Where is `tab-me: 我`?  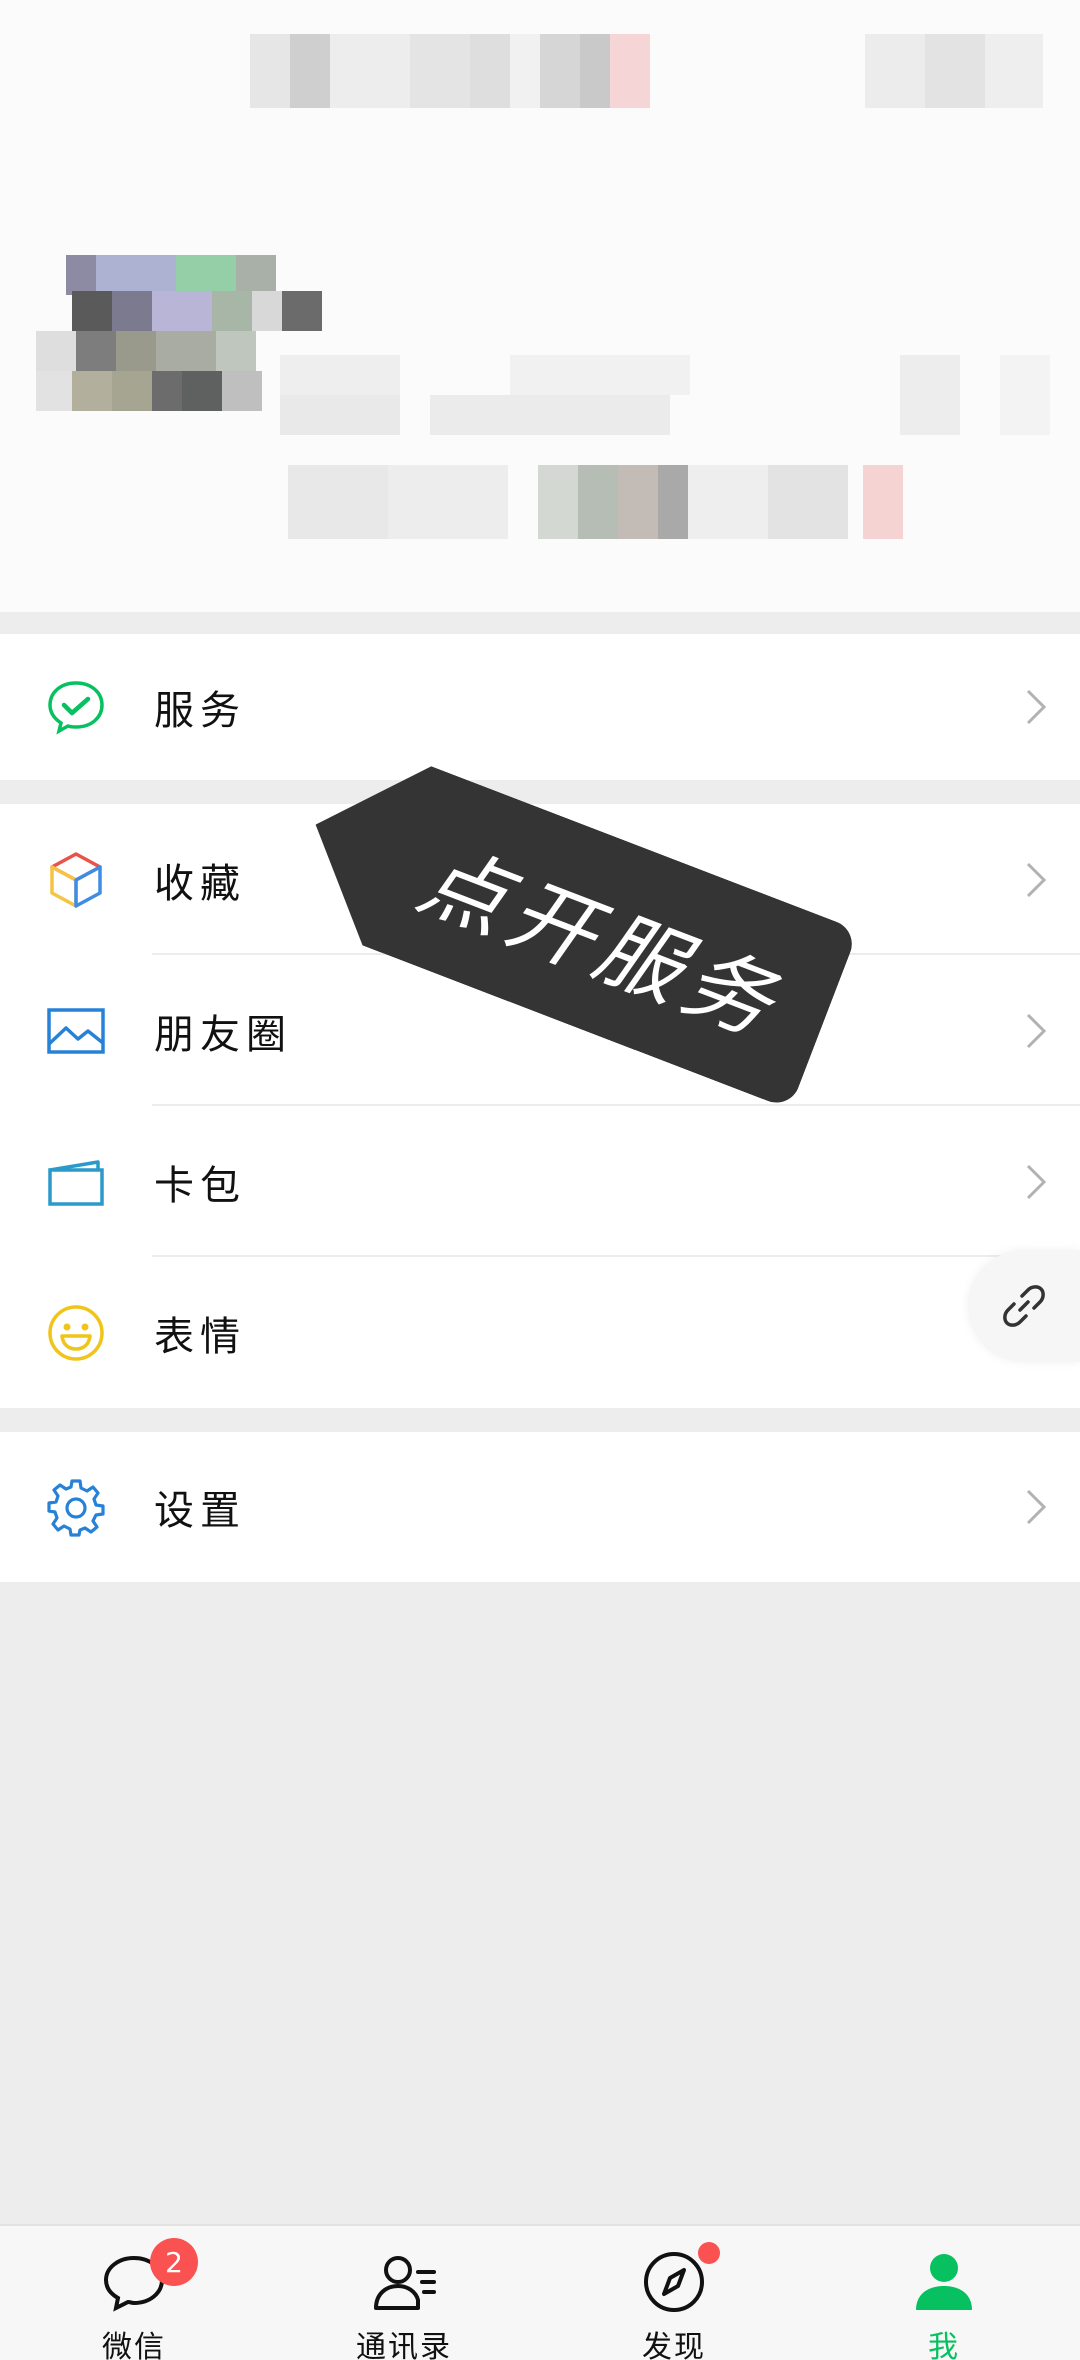
tab-me: 我 is located at coordinates (944, 2293).